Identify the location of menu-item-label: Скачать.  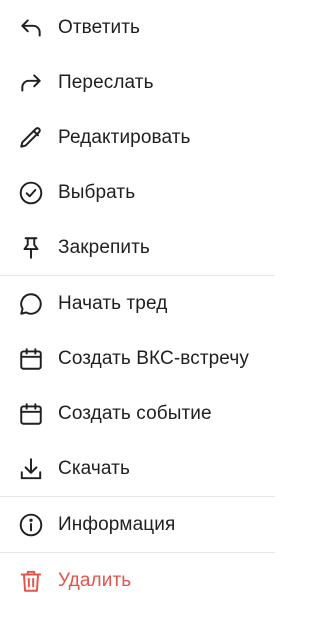
(94, 468).